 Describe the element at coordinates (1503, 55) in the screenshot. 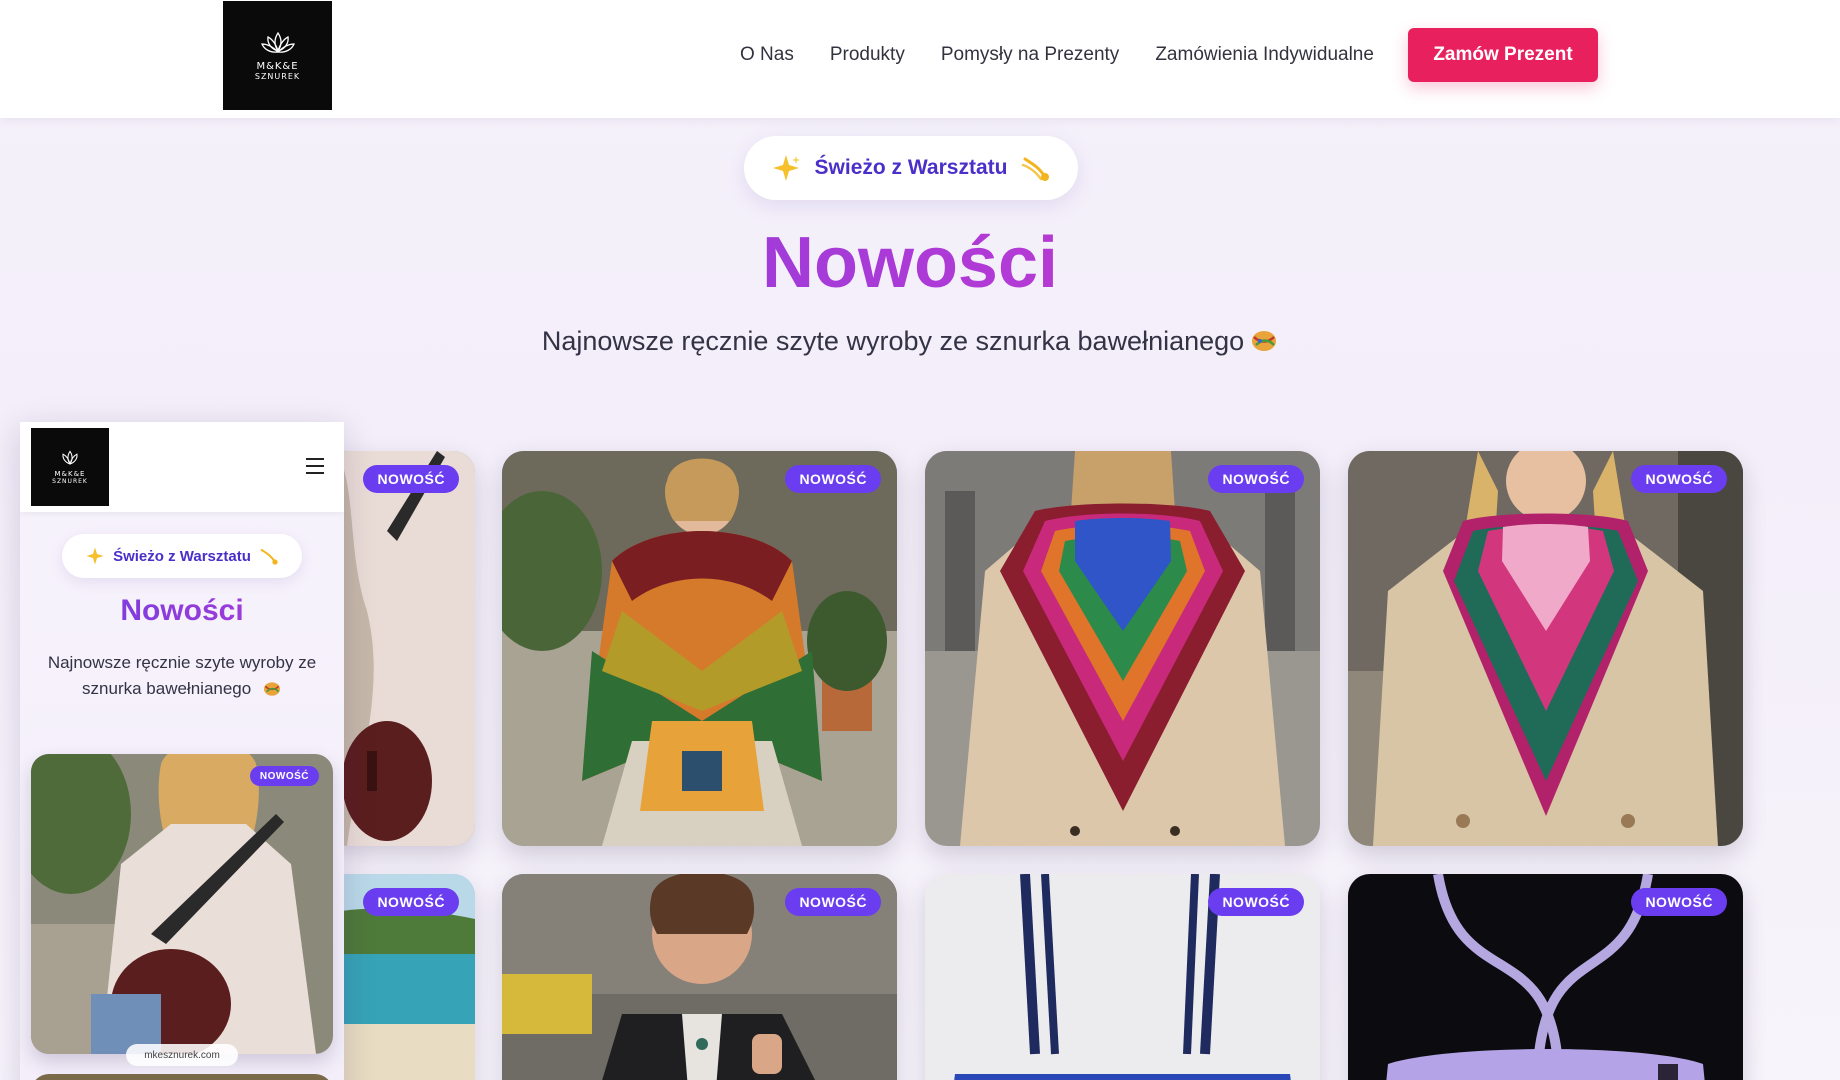

I see `order-gift-button: Zamów Prezent` at that location.